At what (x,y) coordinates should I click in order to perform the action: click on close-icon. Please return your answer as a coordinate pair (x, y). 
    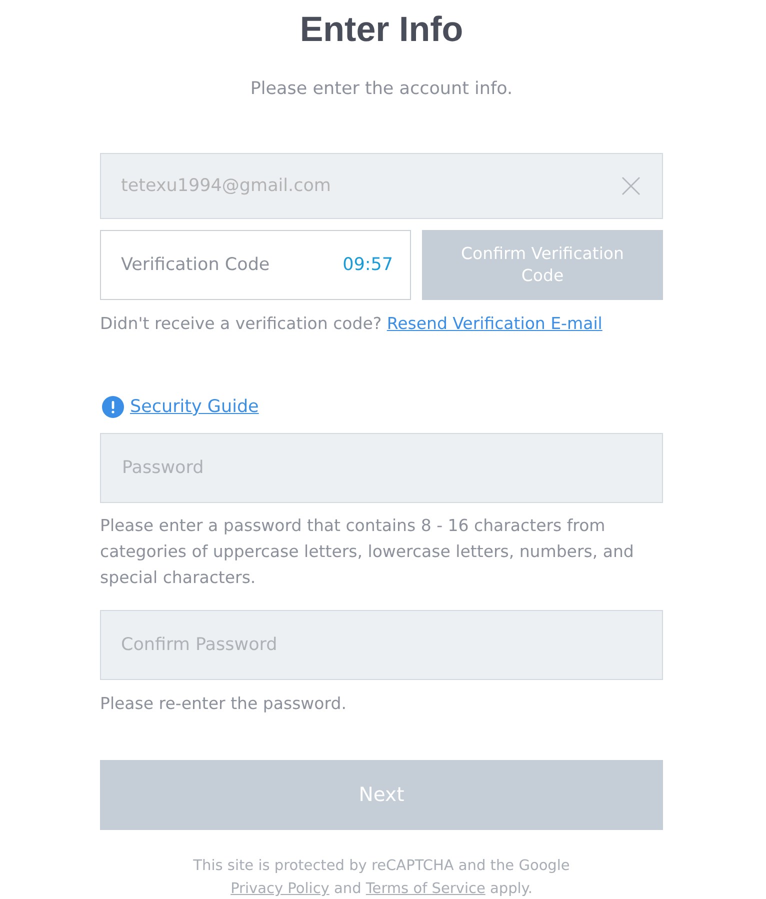
    Looking at the image, I should click on (631, 186).